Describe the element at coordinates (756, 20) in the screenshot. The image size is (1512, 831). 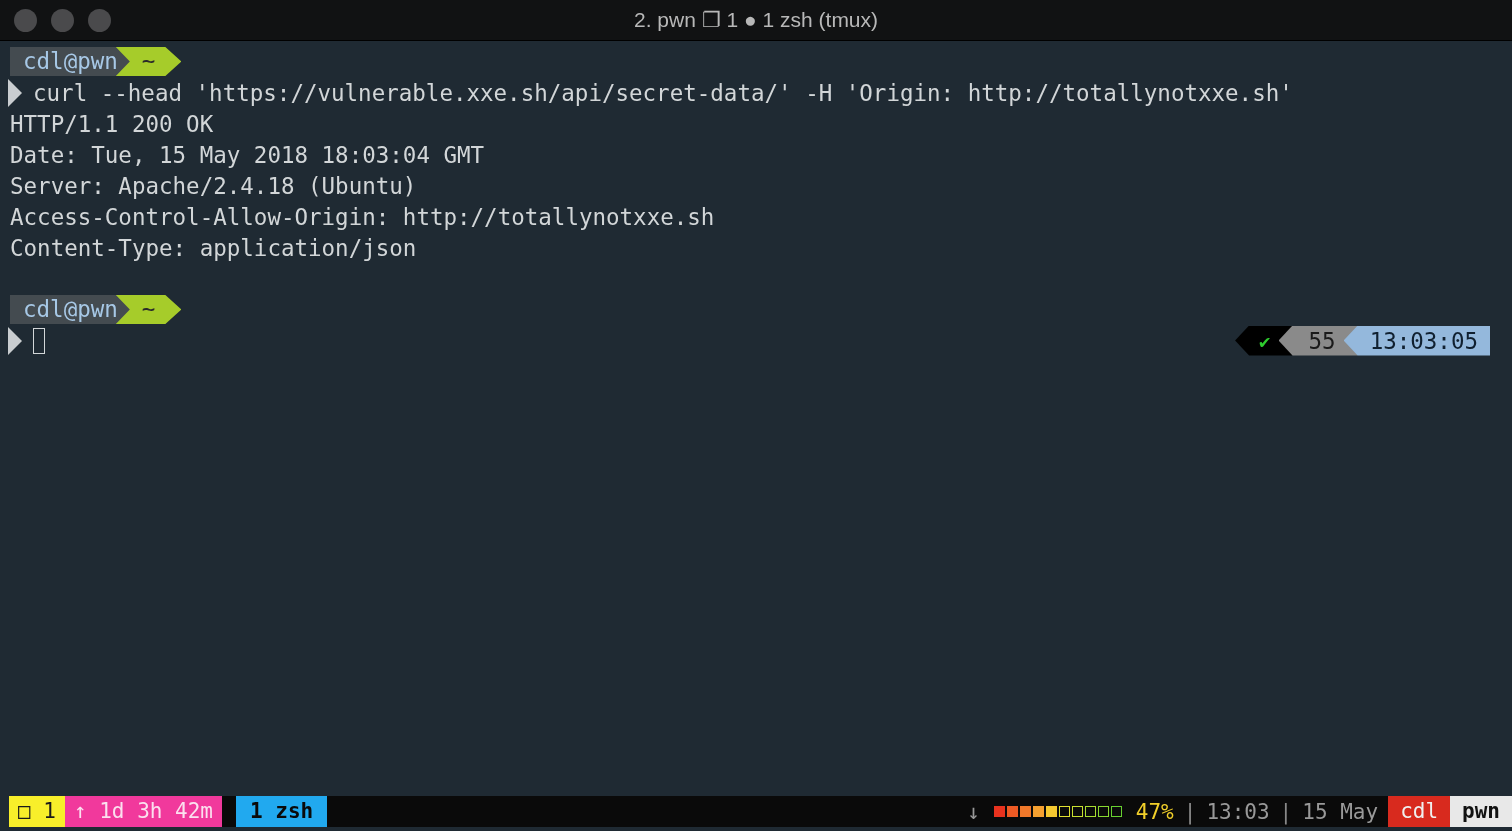
I see `window-title: 2. pwn ❐ 1 ● 1 zsh (tmux)` at that location.